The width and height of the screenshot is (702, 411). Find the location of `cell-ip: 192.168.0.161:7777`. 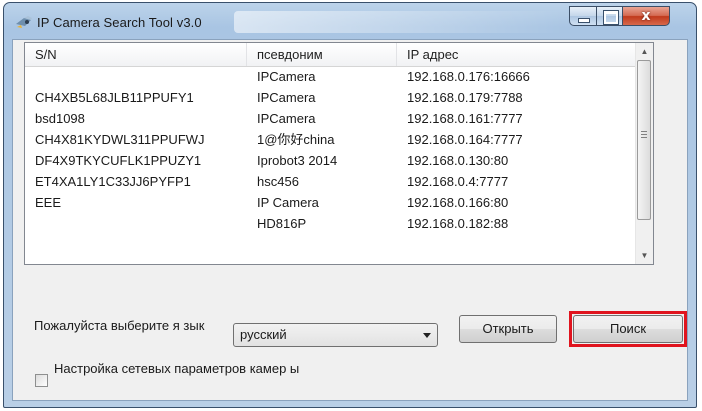

cell-ip: 192.168.0.161:7777 is located at coordinates (465, 118).